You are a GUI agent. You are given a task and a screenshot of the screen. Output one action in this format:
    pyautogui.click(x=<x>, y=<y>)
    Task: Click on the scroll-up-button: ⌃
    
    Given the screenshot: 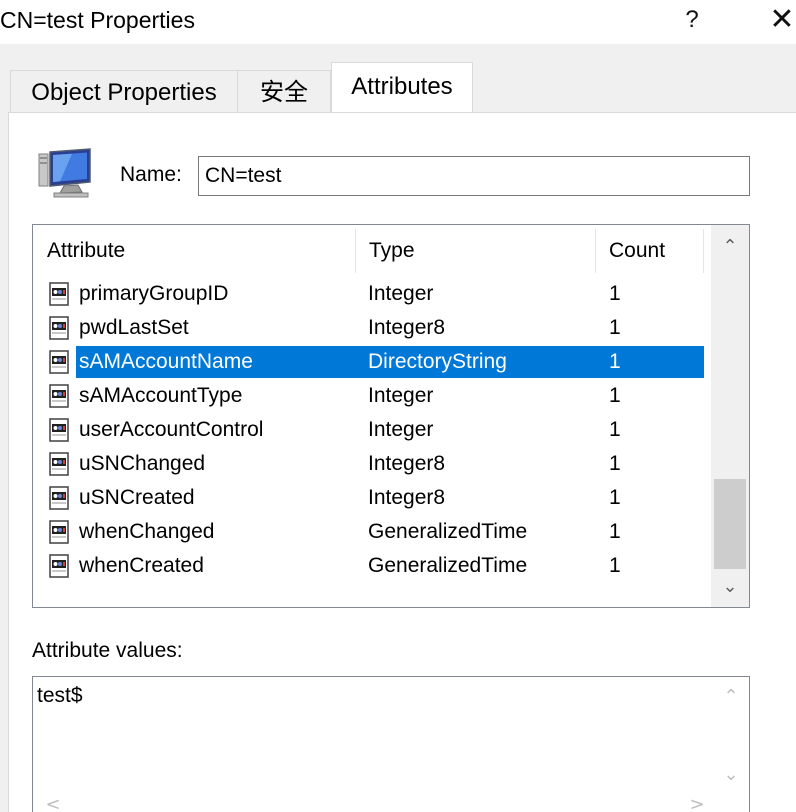 What is the action you would take?
    pyautogui.click(x=730, y=247)
    